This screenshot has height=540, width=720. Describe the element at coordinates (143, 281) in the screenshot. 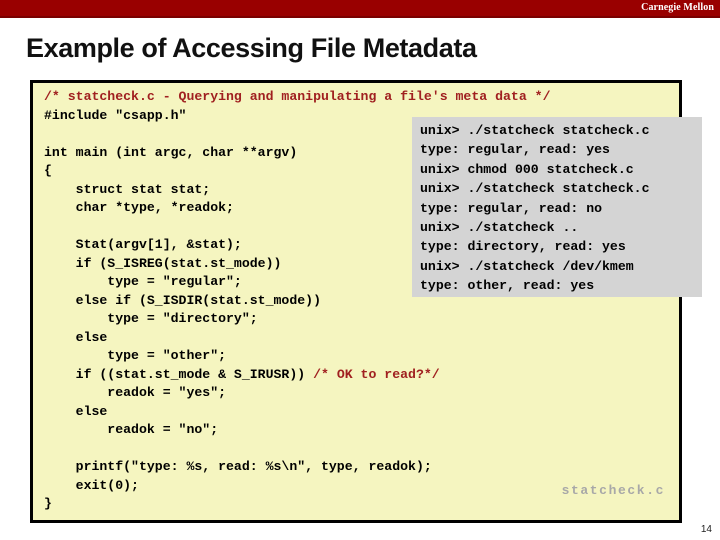

I see `code-text: type = "regular";` at that location.